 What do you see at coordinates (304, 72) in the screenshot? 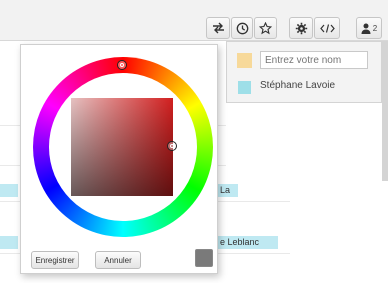
I see `users-panel: Stéphane Lavoie` at bounding box center [304, 72].